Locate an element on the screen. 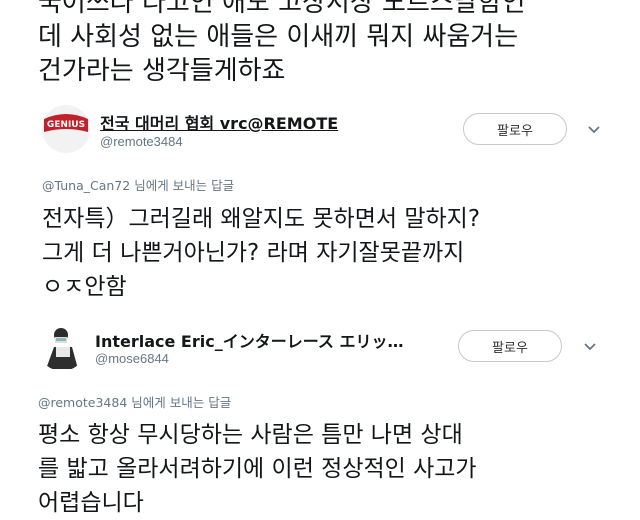 The image size is (640, 520). tweet-text-line: 어렵습니다 is located at coordinates (91, 503).